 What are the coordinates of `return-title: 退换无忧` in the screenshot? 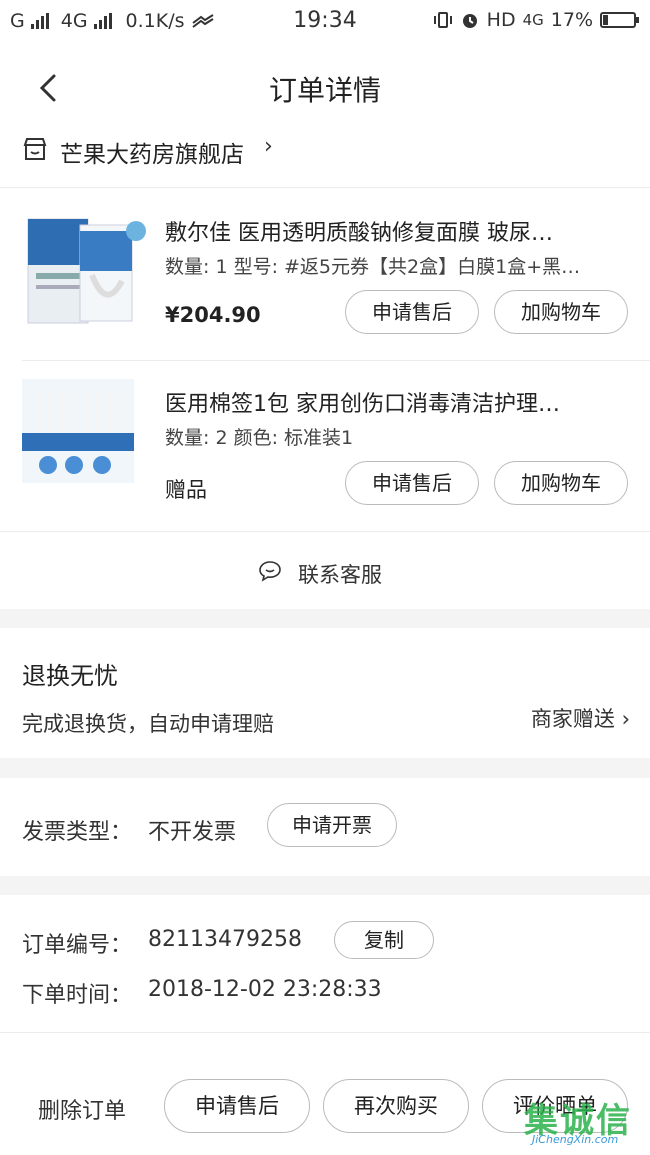 It's located at (70, 676).